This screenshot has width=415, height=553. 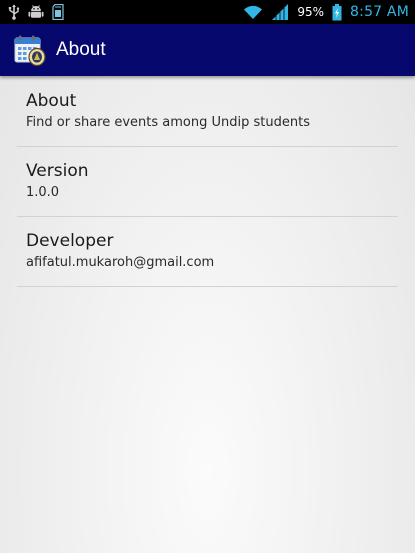 I want to click on android-debug-icon, so click(x=36, y=12).